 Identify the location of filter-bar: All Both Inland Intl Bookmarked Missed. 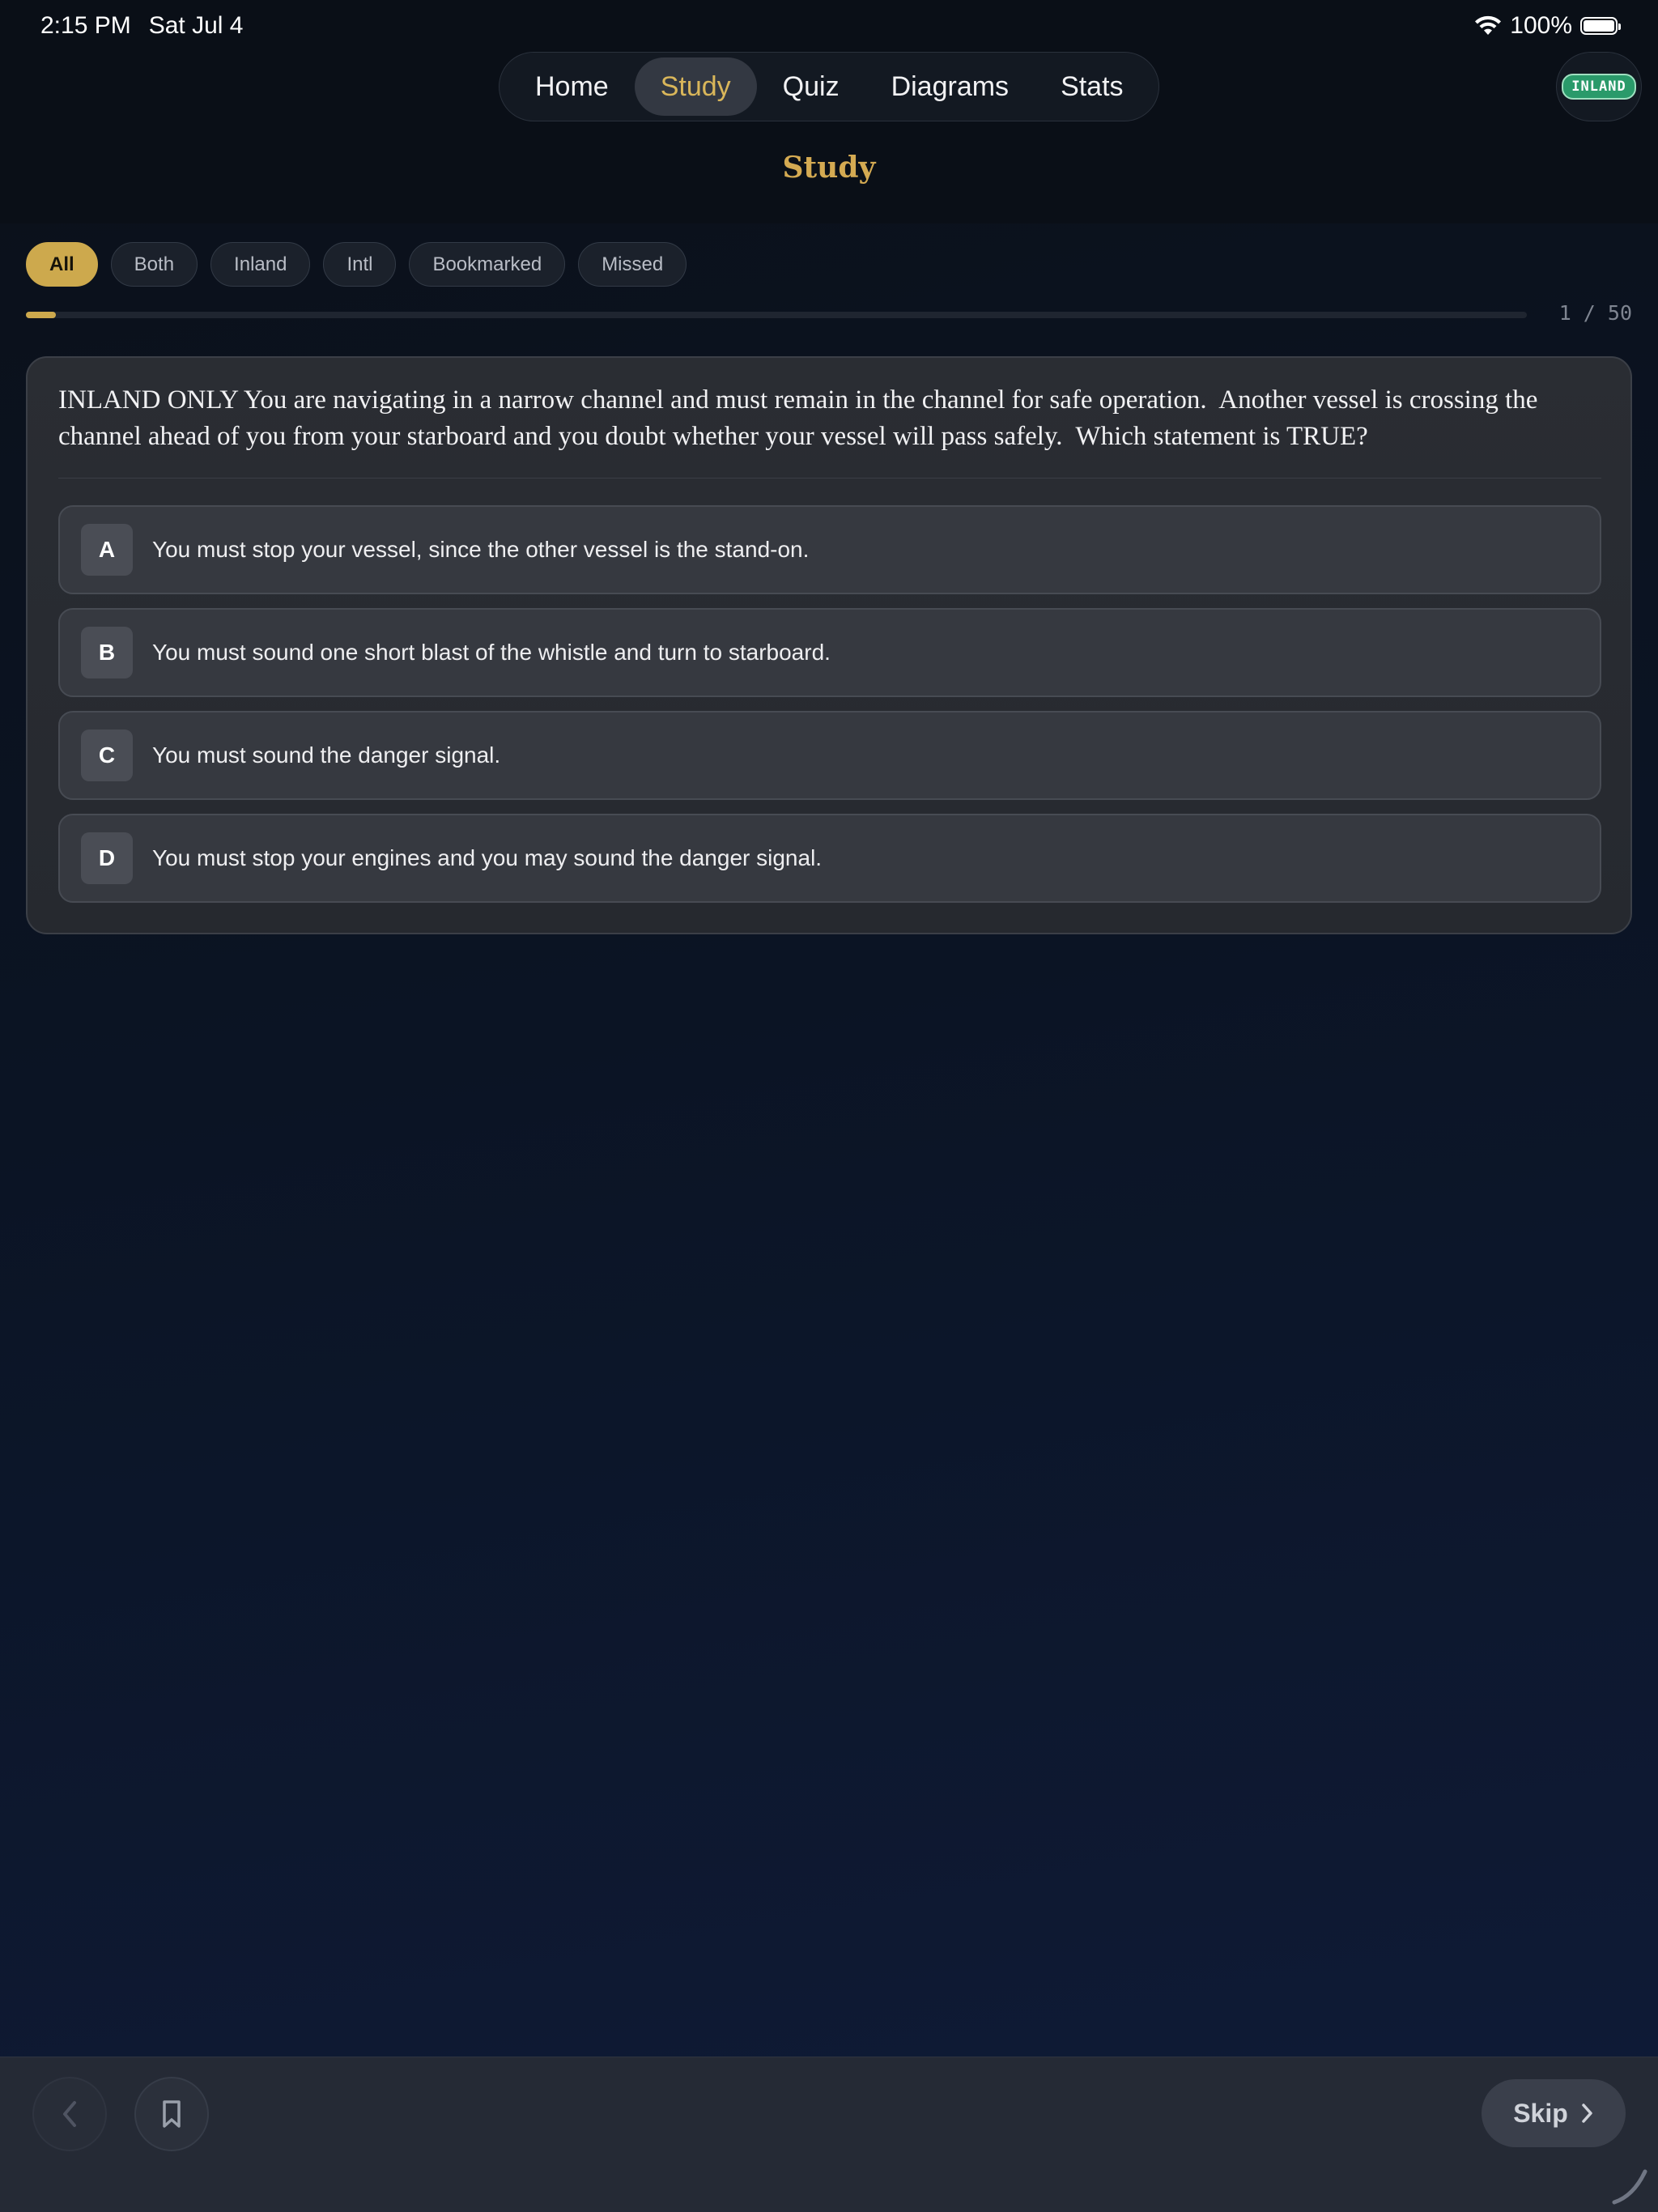
(356, 265).